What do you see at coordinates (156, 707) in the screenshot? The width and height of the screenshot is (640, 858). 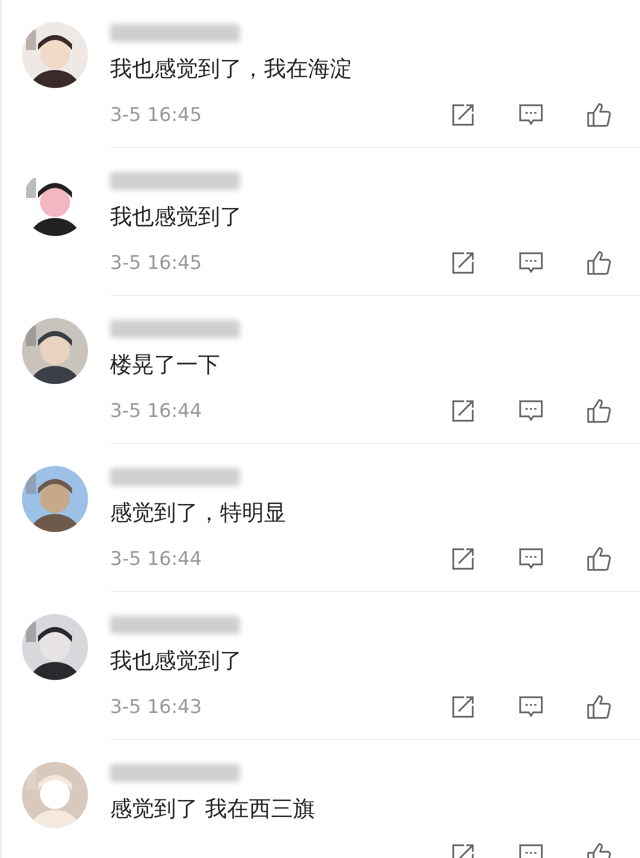 I see `comment-time: 3-5 16:43` at bounding box center [156, 707].